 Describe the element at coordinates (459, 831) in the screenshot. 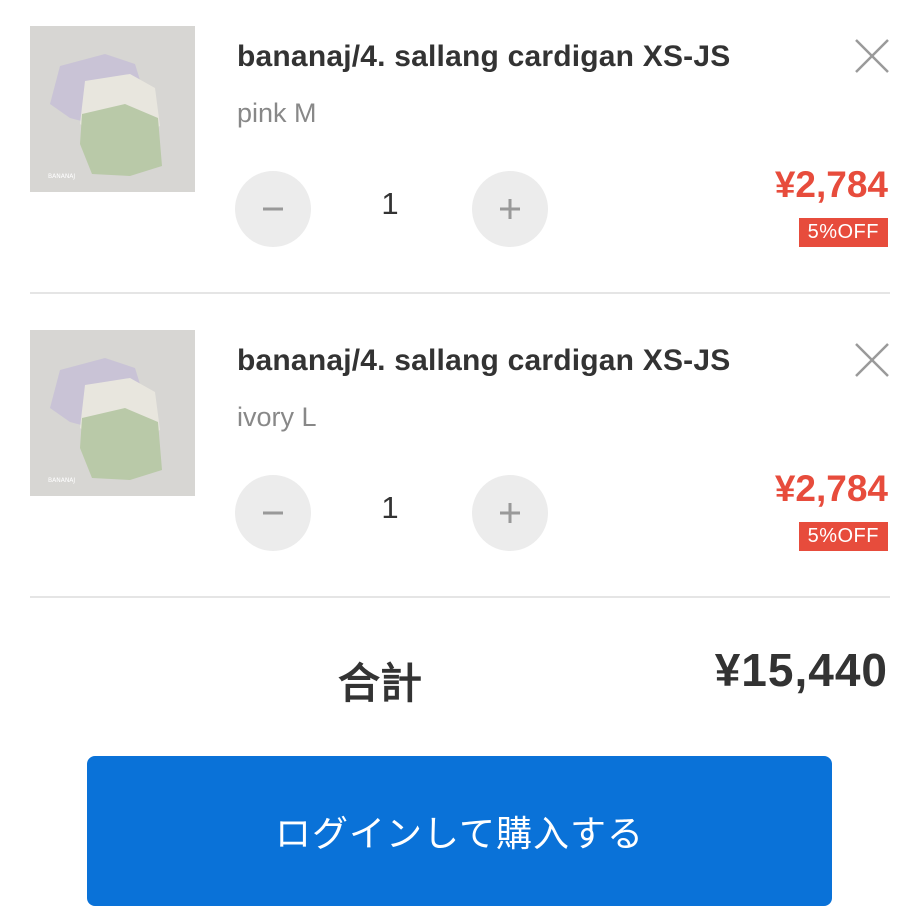

I see `login-and-purchase-button: ログインして購入する` at that location.